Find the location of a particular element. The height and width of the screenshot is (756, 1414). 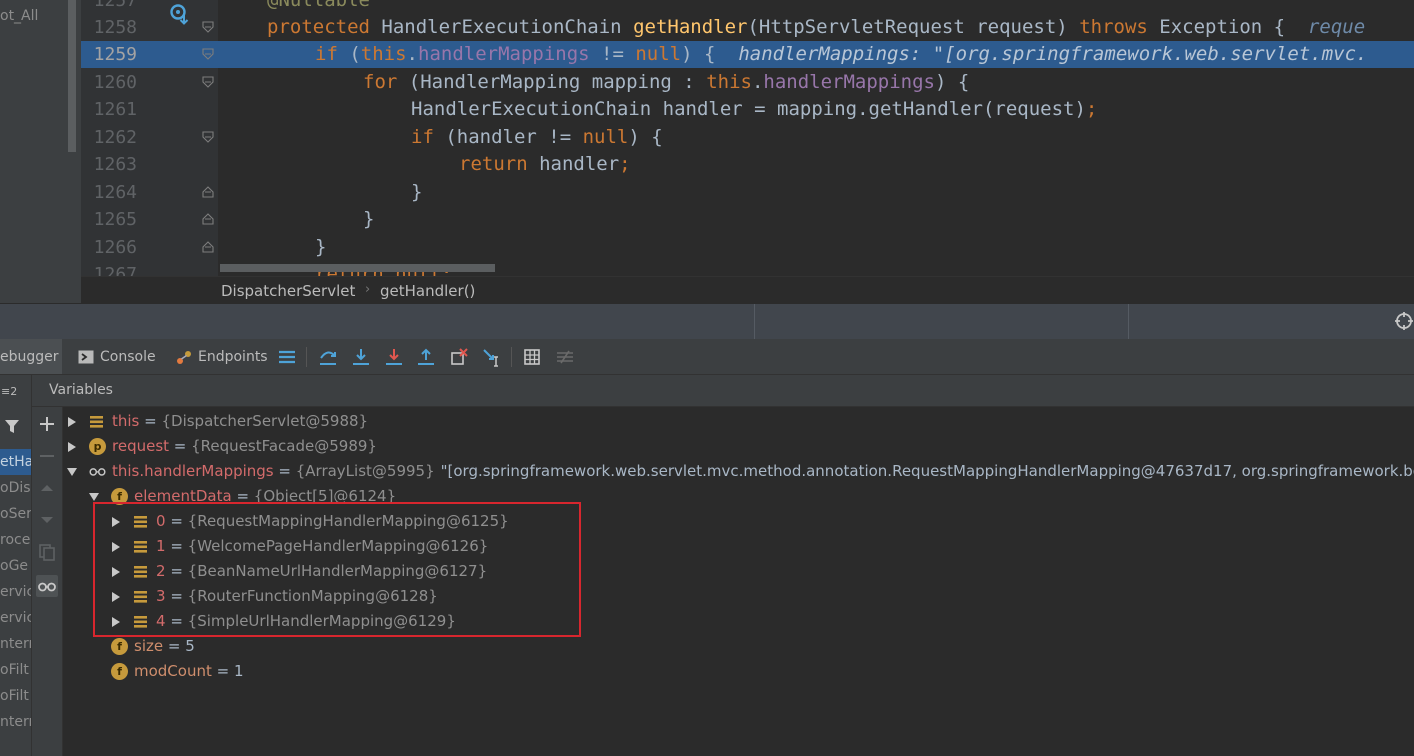

variable-text: modCount = 1 is located at coordinates (189, 671).